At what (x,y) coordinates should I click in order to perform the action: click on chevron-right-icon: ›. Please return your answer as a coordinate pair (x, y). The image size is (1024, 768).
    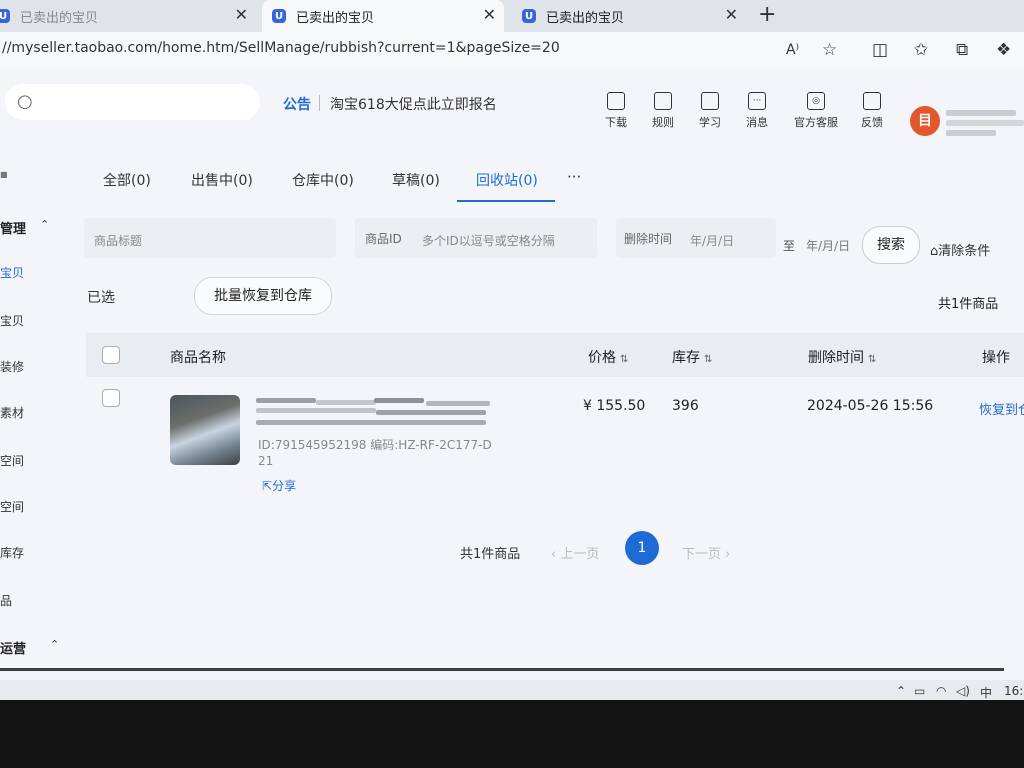
    Looking at the image, I should click on (726, 554).